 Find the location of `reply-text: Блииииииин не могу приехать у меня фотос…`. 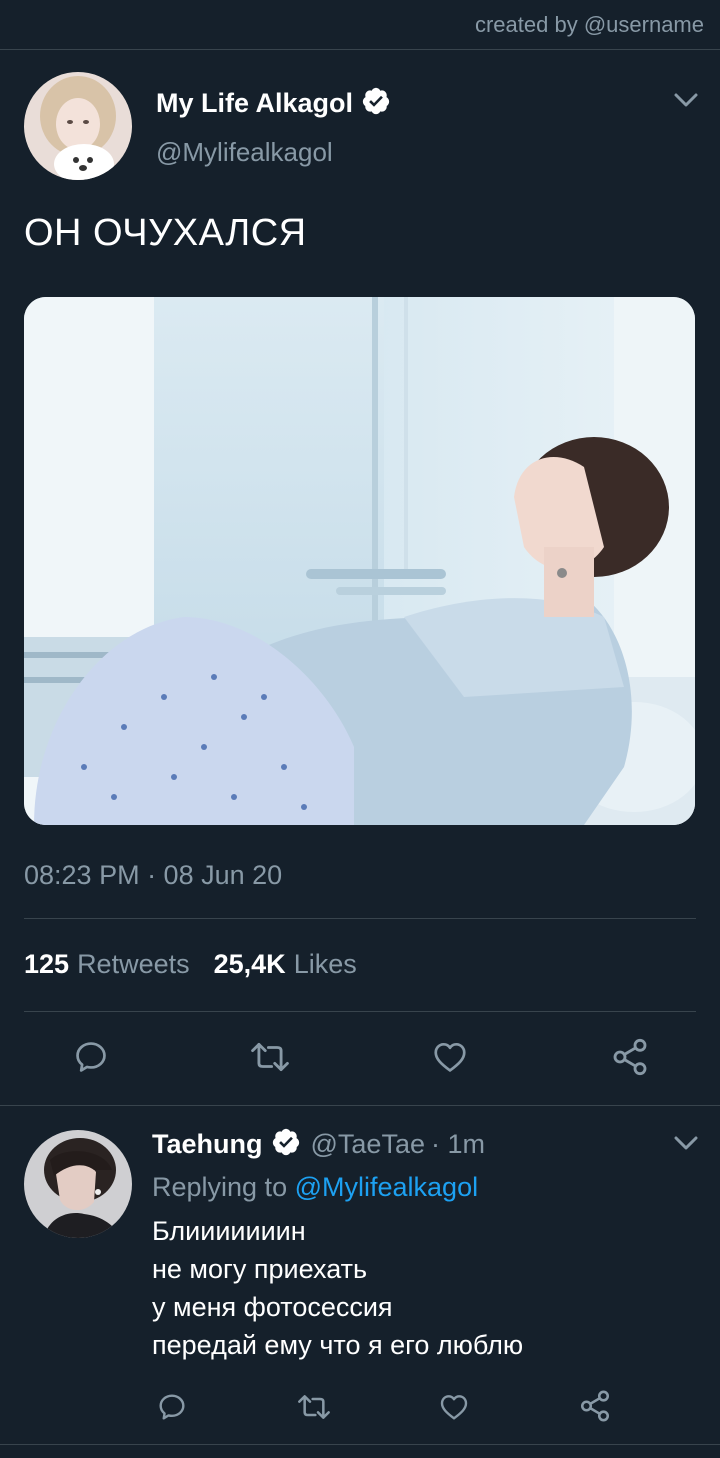

reply-text: Блииииииин не могу приехать у меня фотос… is located at coordinates (337, 1288).